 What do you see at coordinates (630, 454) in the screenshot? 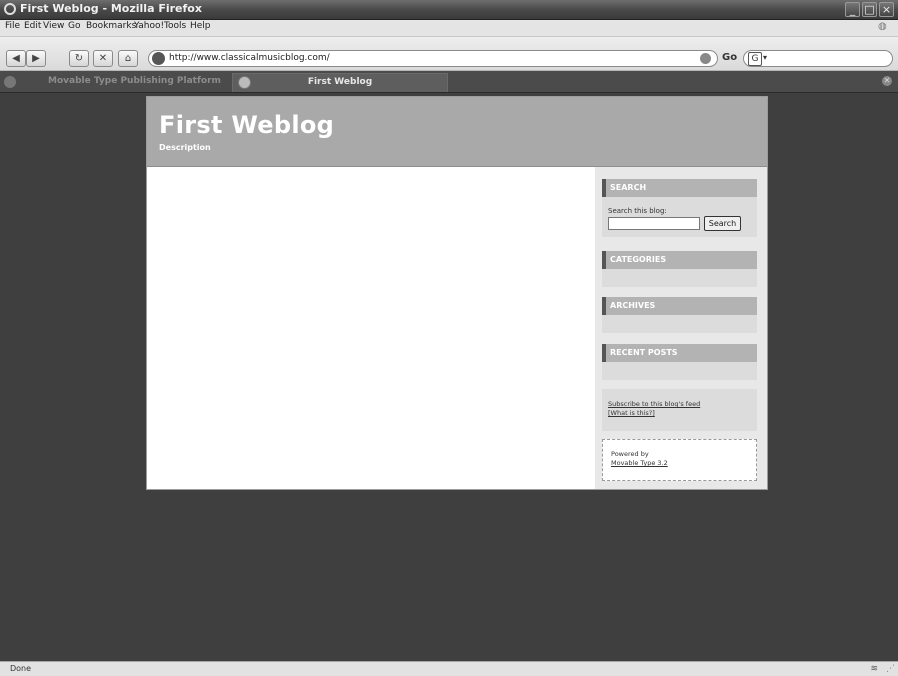
I see `powered-by-text: Powered by` at bounding box center [630, 454].